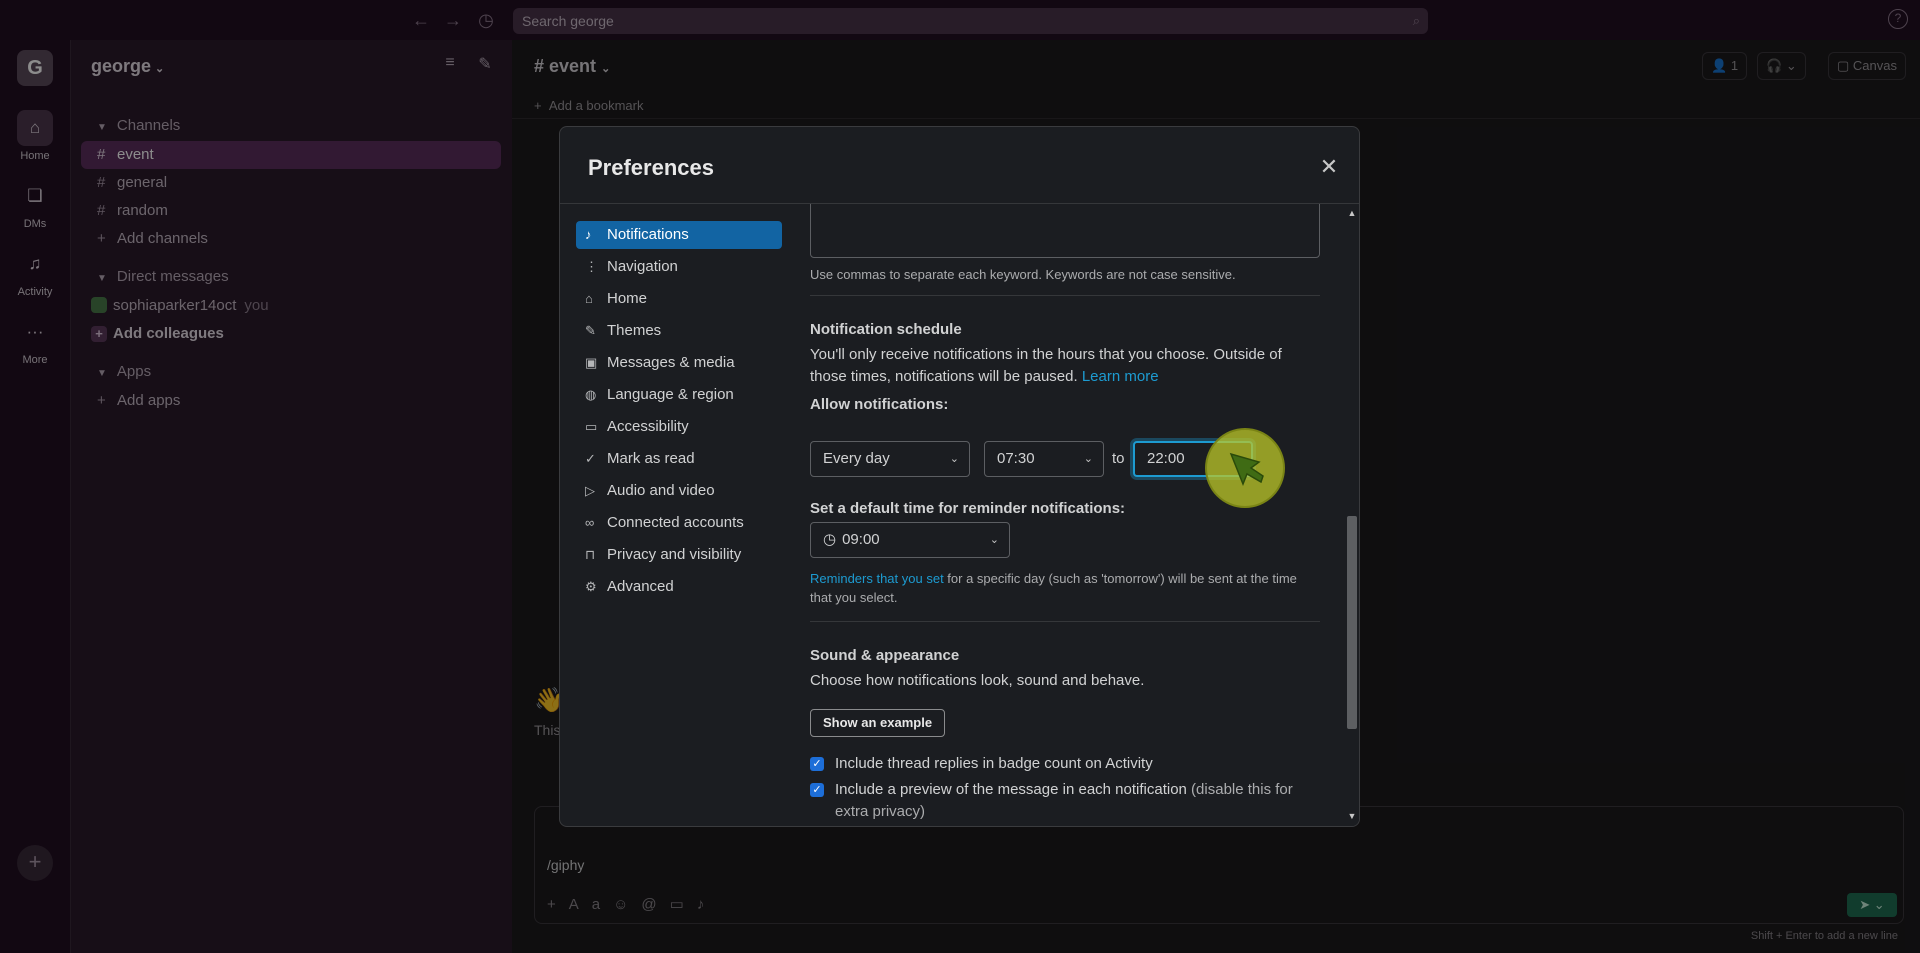 This screenshot has width=1920, height=953. Describe the element at coordinates (890, 459) in the screenshot. I see `days-select: Every day ⌄` at that location.